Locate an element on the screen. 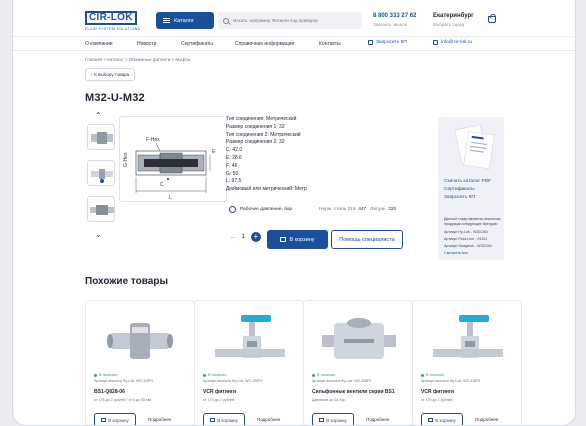 This screenshot has width=586, height=426. back-to-products-button: ‹ К выбору товара is located at coordinates (110, 74).